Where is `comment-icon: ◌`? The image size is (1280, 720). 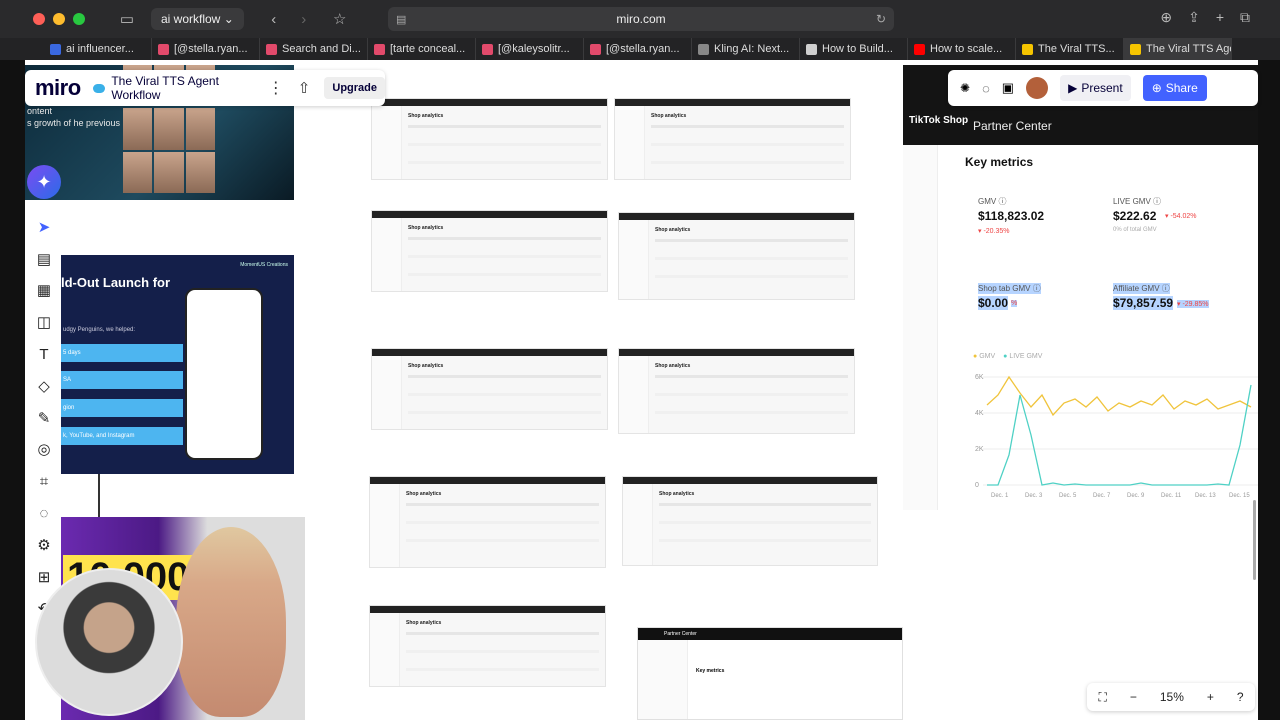
comment-icon: ◌ is located at coordinates (44, 513).